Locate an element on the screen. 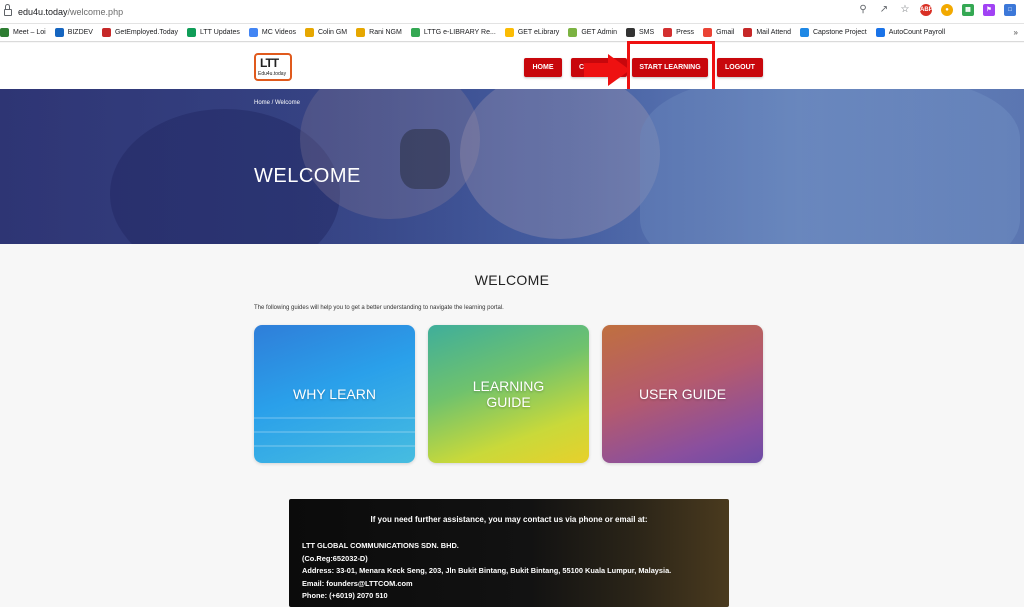 This screenshot has width=1024, height=607. bookmark-label: Colin GM is located at coordinates (332, 32).